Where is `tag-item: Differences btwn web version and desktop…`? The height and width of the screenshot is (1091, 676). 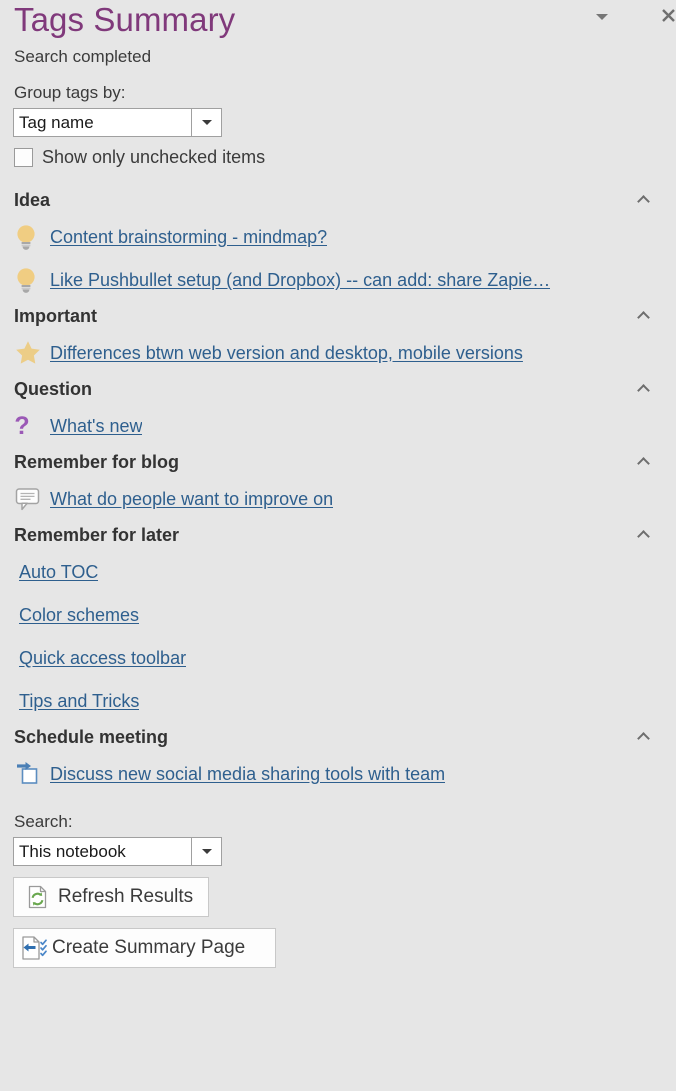 tag-item: Differences btwn web version and desktop… is located at coordinates (338, 352).